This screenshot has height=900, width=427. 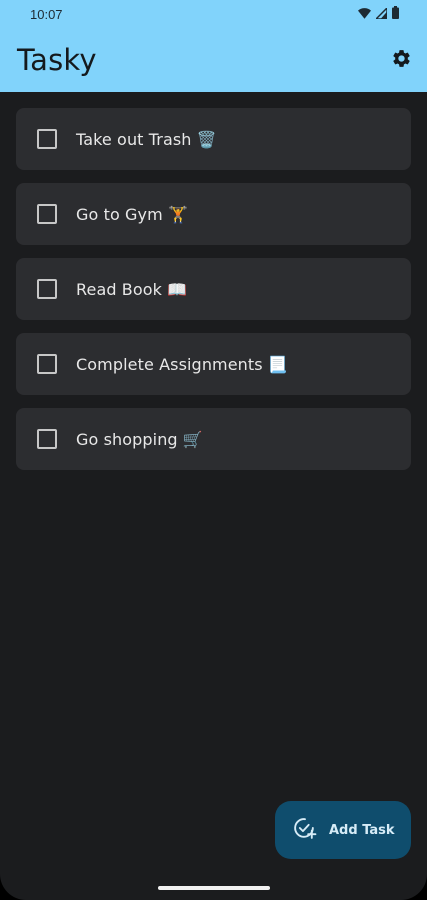 What do you see at coordinates (362, 830) in the screenshot?
I see `add-task-label: Add Task` at bounding box center [362, 830].